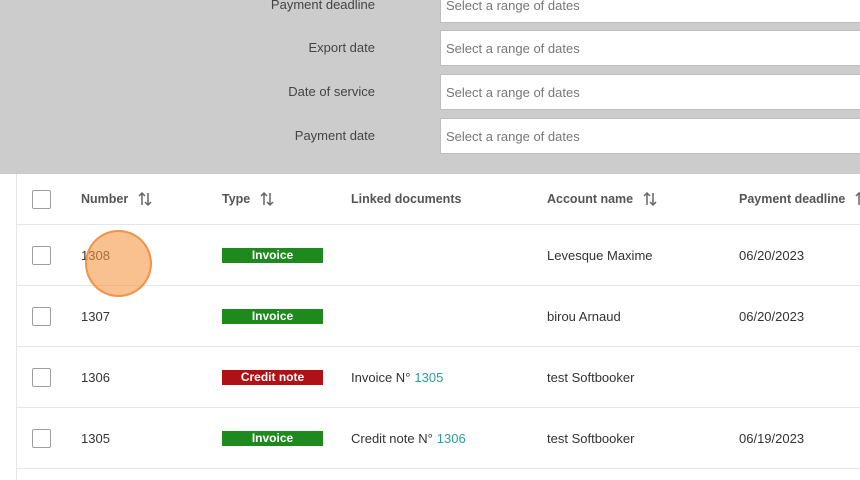 The height and width of the screenshot is (480, 860). I want to click on filter-label-payment-deadline: Payment deadline, so click(322, 6).